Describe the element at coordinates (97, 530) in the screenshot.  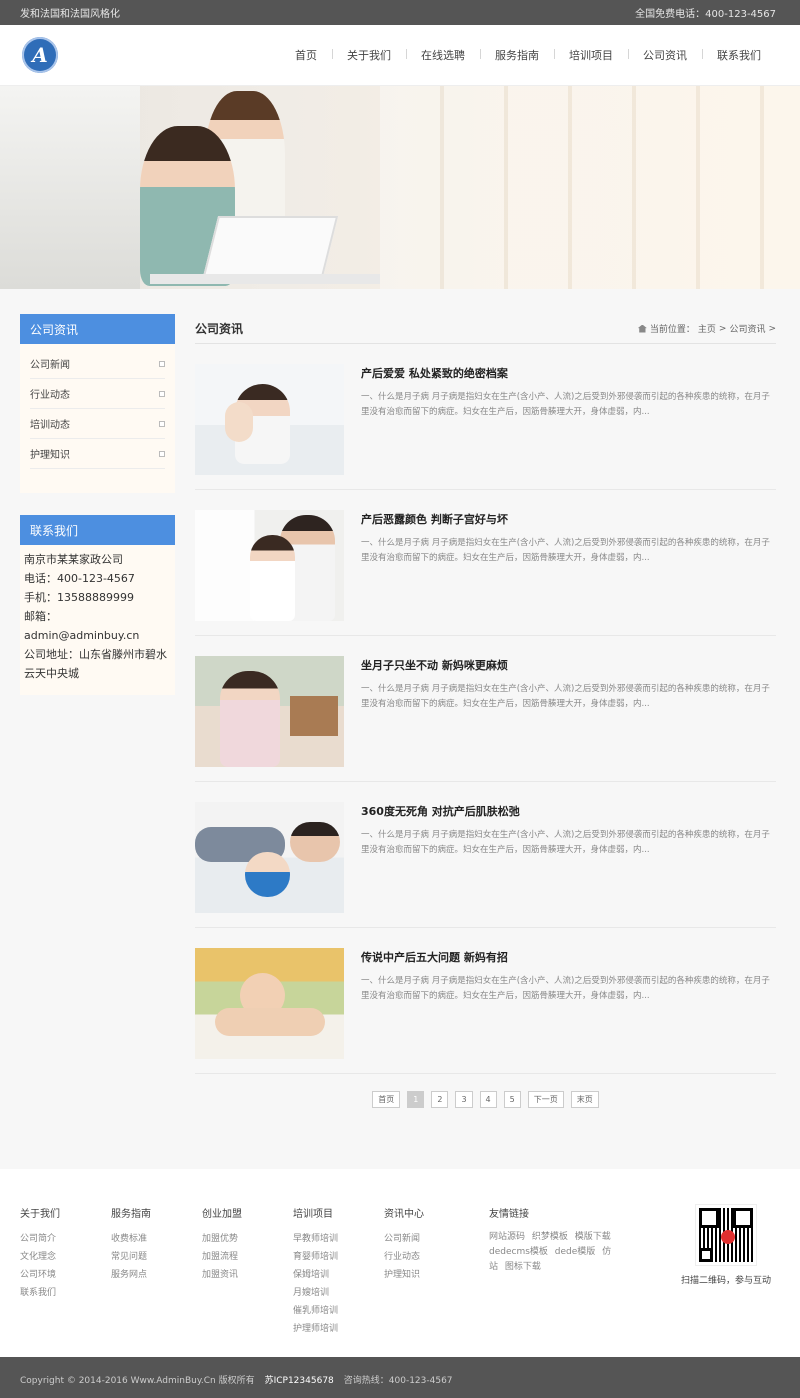
I see `sidebar-contact-title: 联系我们` at that location.